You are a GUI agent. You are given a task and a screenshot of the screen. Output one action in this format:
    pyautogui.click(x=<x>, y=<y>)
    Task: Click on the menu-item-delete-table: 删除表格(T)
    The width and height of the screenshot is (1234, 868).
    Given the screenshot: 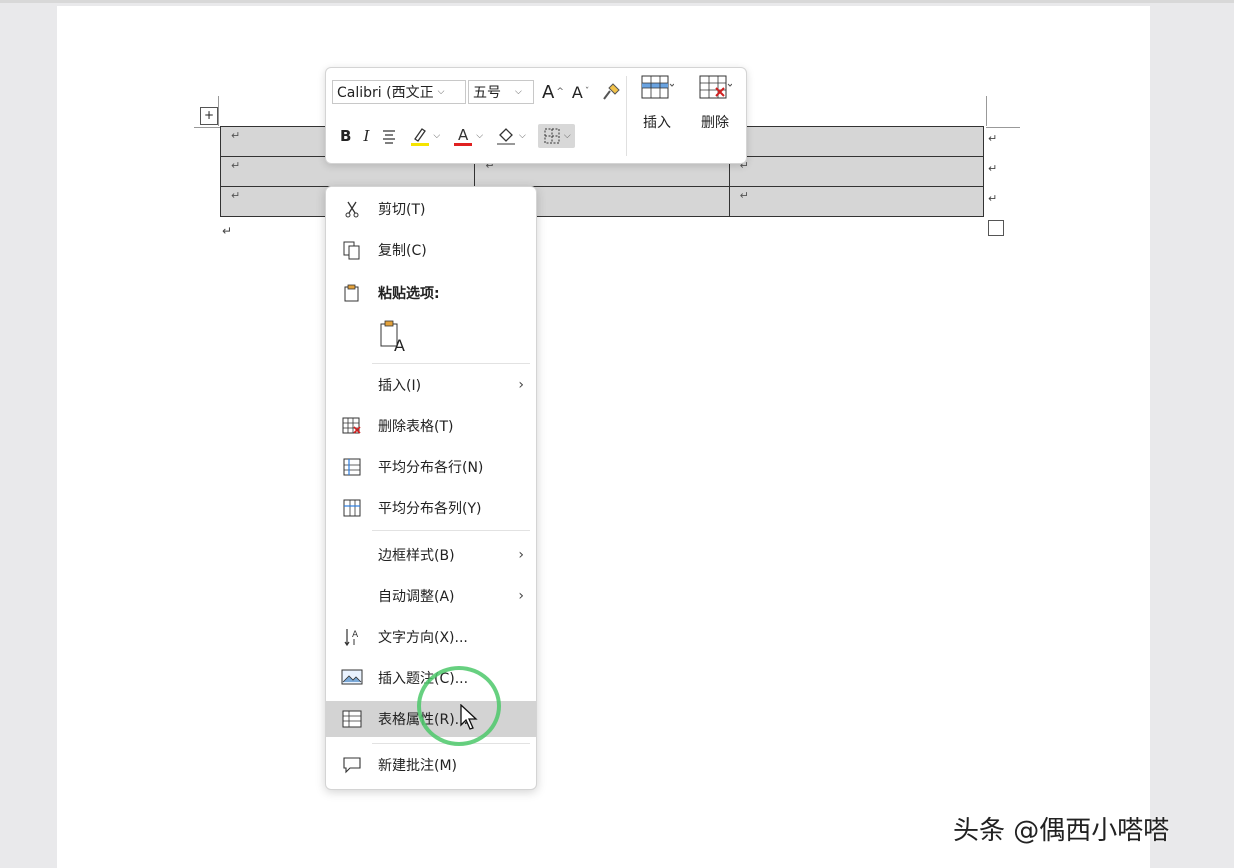 What is the action you would take?
    pyautogui.click(x=431, y=426)
    